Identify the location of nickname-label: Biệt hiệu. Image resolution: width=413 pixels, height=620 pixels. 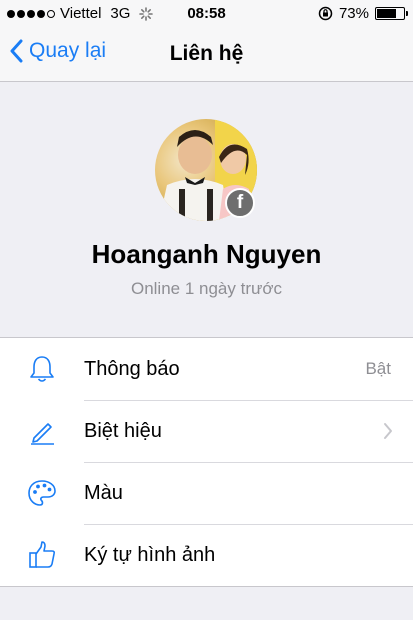
(123, 430).